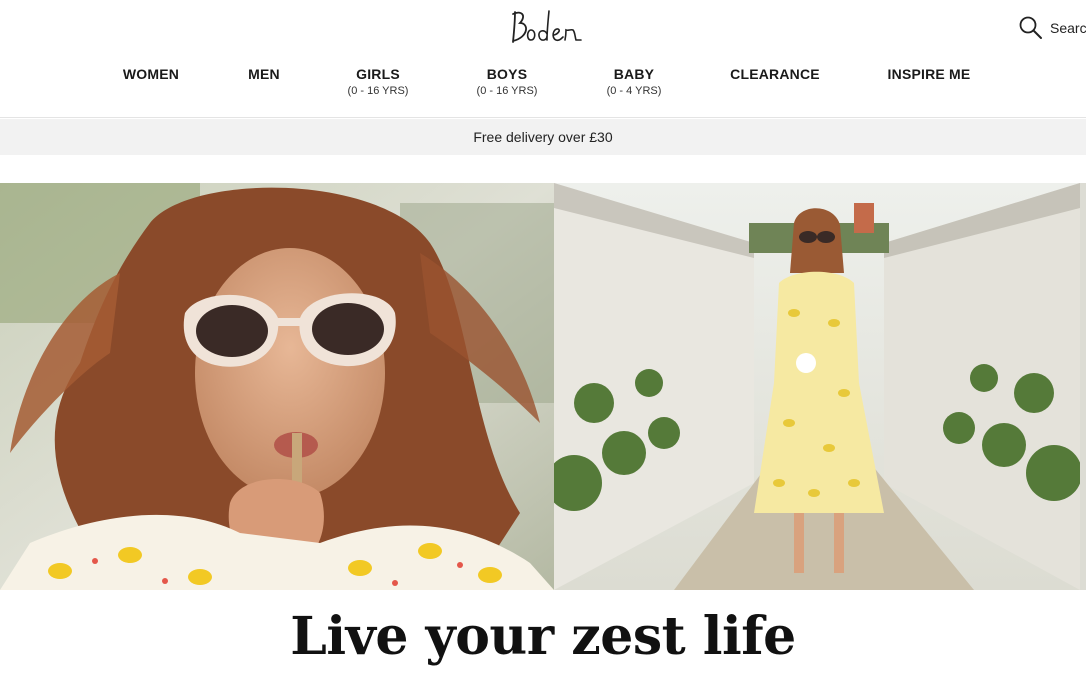 This screenshot has height=684, width=1086. Describe the element at coordinates (1068, 28) in the screenshot. I see `search-label: Search` at that location.